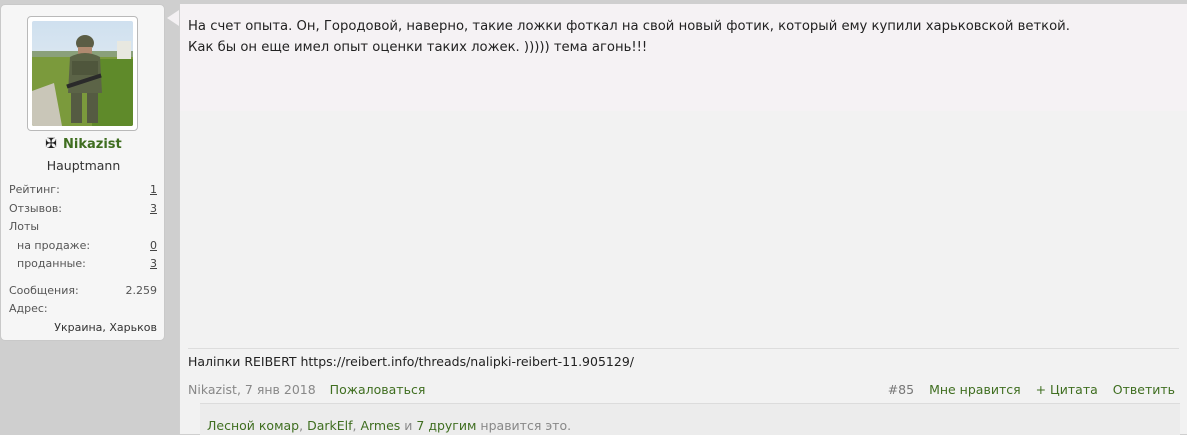 The width and height of the screenshot is (1187, 435). What do you see at coordinates (44, 290) in the screenshot?
I see `stat-label: Сообщения:` at bounding box center [44, 290].